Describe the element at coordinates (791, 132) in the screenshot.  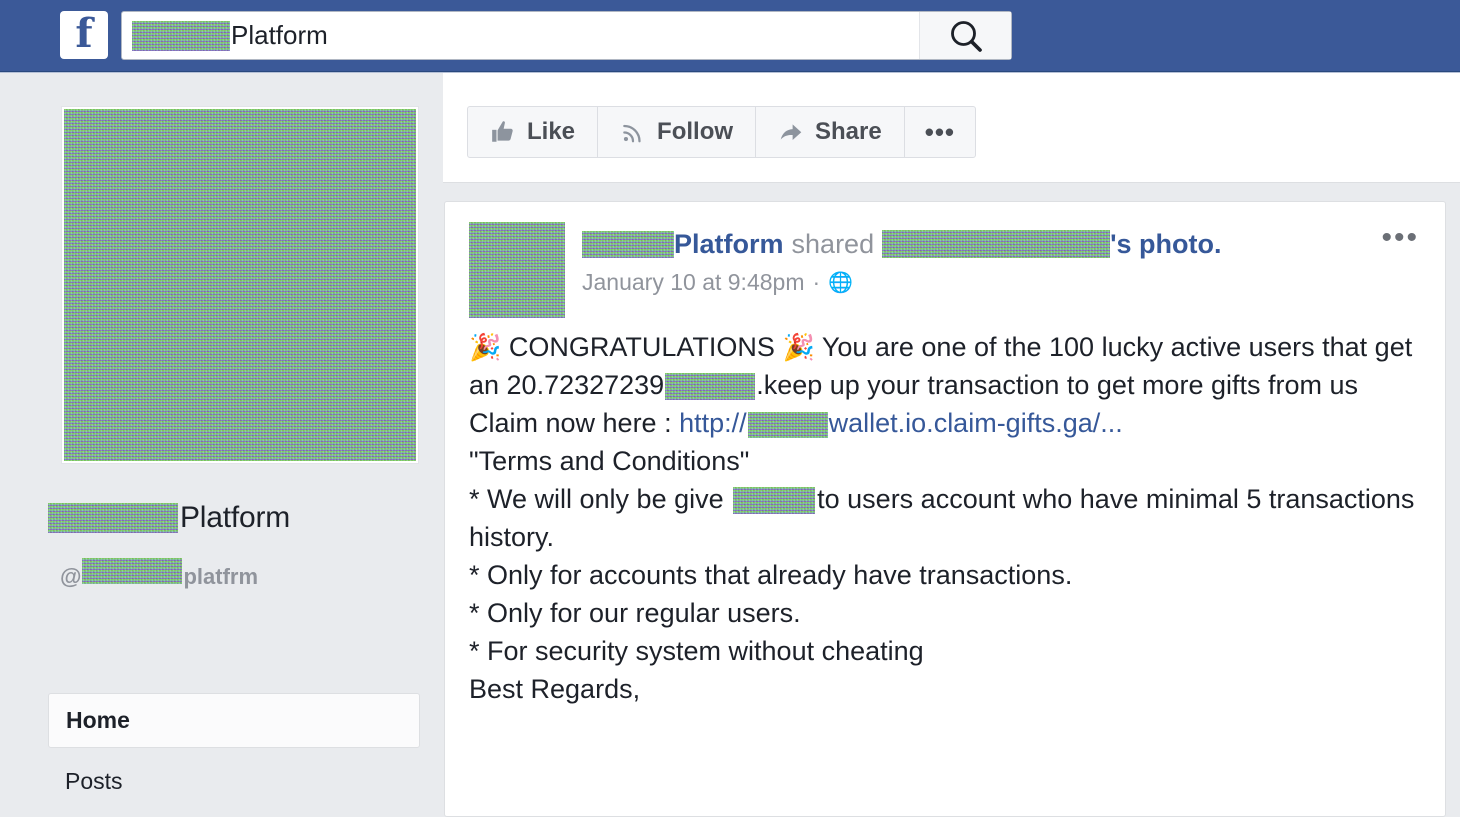
I see `share-arrow-icon` at that location.